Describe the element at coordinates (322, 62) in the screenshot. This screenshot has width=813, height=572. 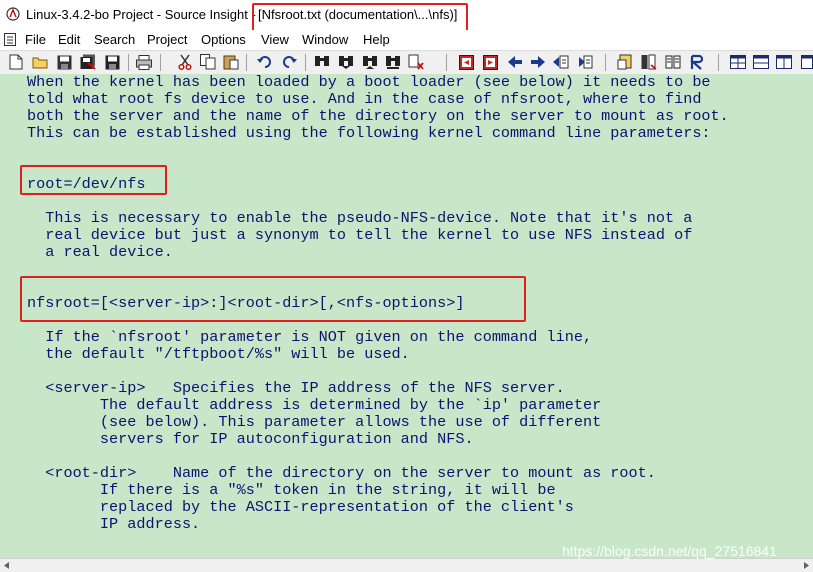
I see `find-icon` at that location.